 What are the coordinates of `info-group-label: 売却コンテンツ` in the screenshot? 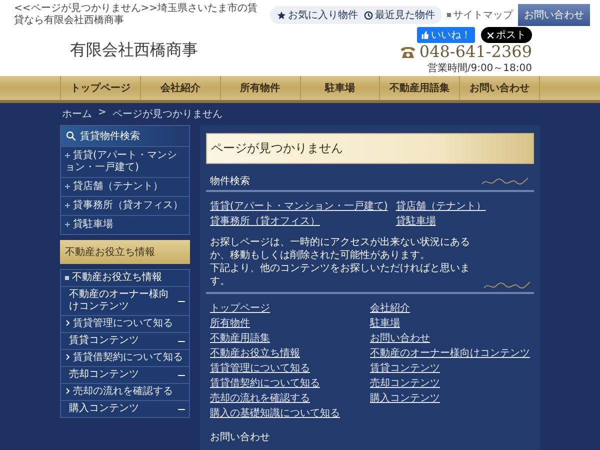 It's located at (104, 375).